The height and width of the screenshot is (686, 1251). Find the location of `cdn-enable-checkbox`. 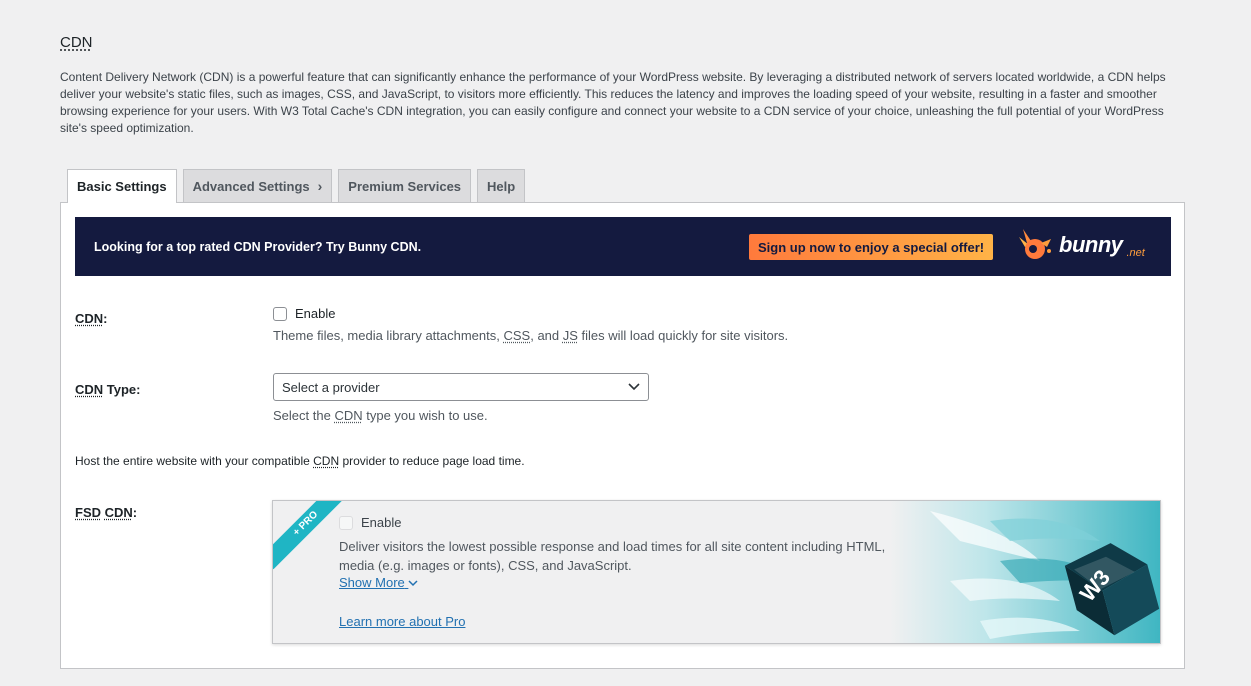

cdn-enable-checkbox is located at coordinates (280, 313).